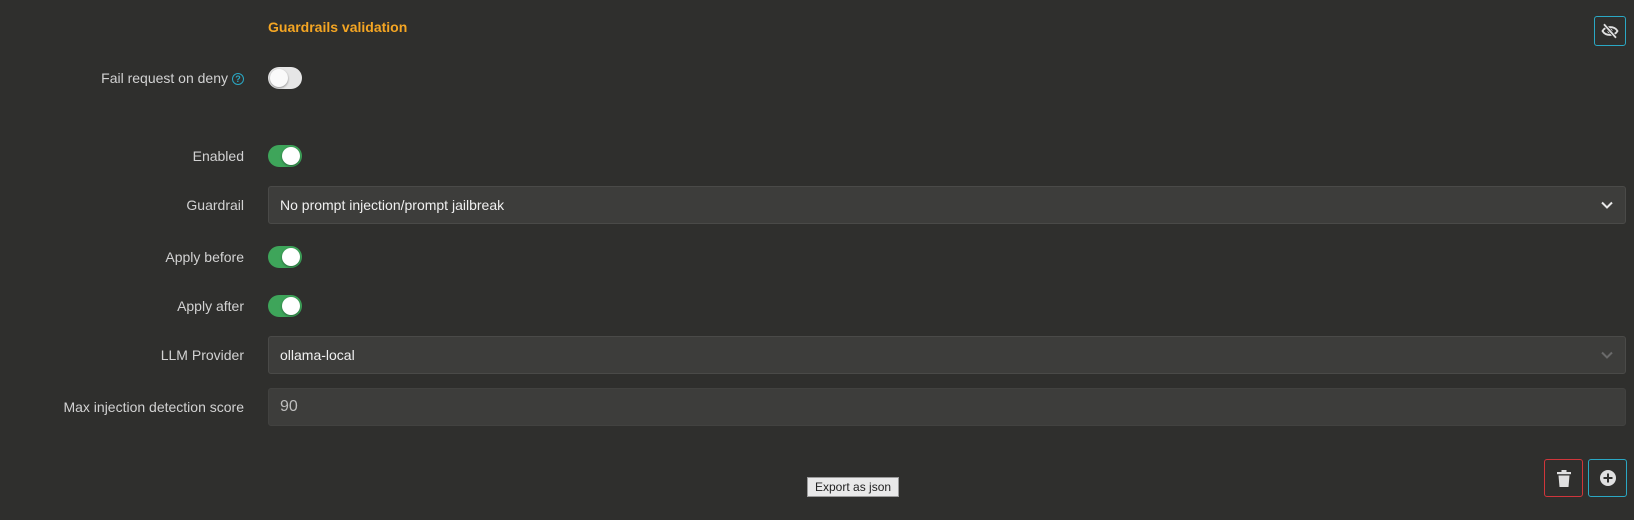 This screenshot has height=520, width=1634. What do you see at coordinates (215, 205) in the screenshot?
I see `guardrail-label: Guardrail` at bounding box center [215, 205].